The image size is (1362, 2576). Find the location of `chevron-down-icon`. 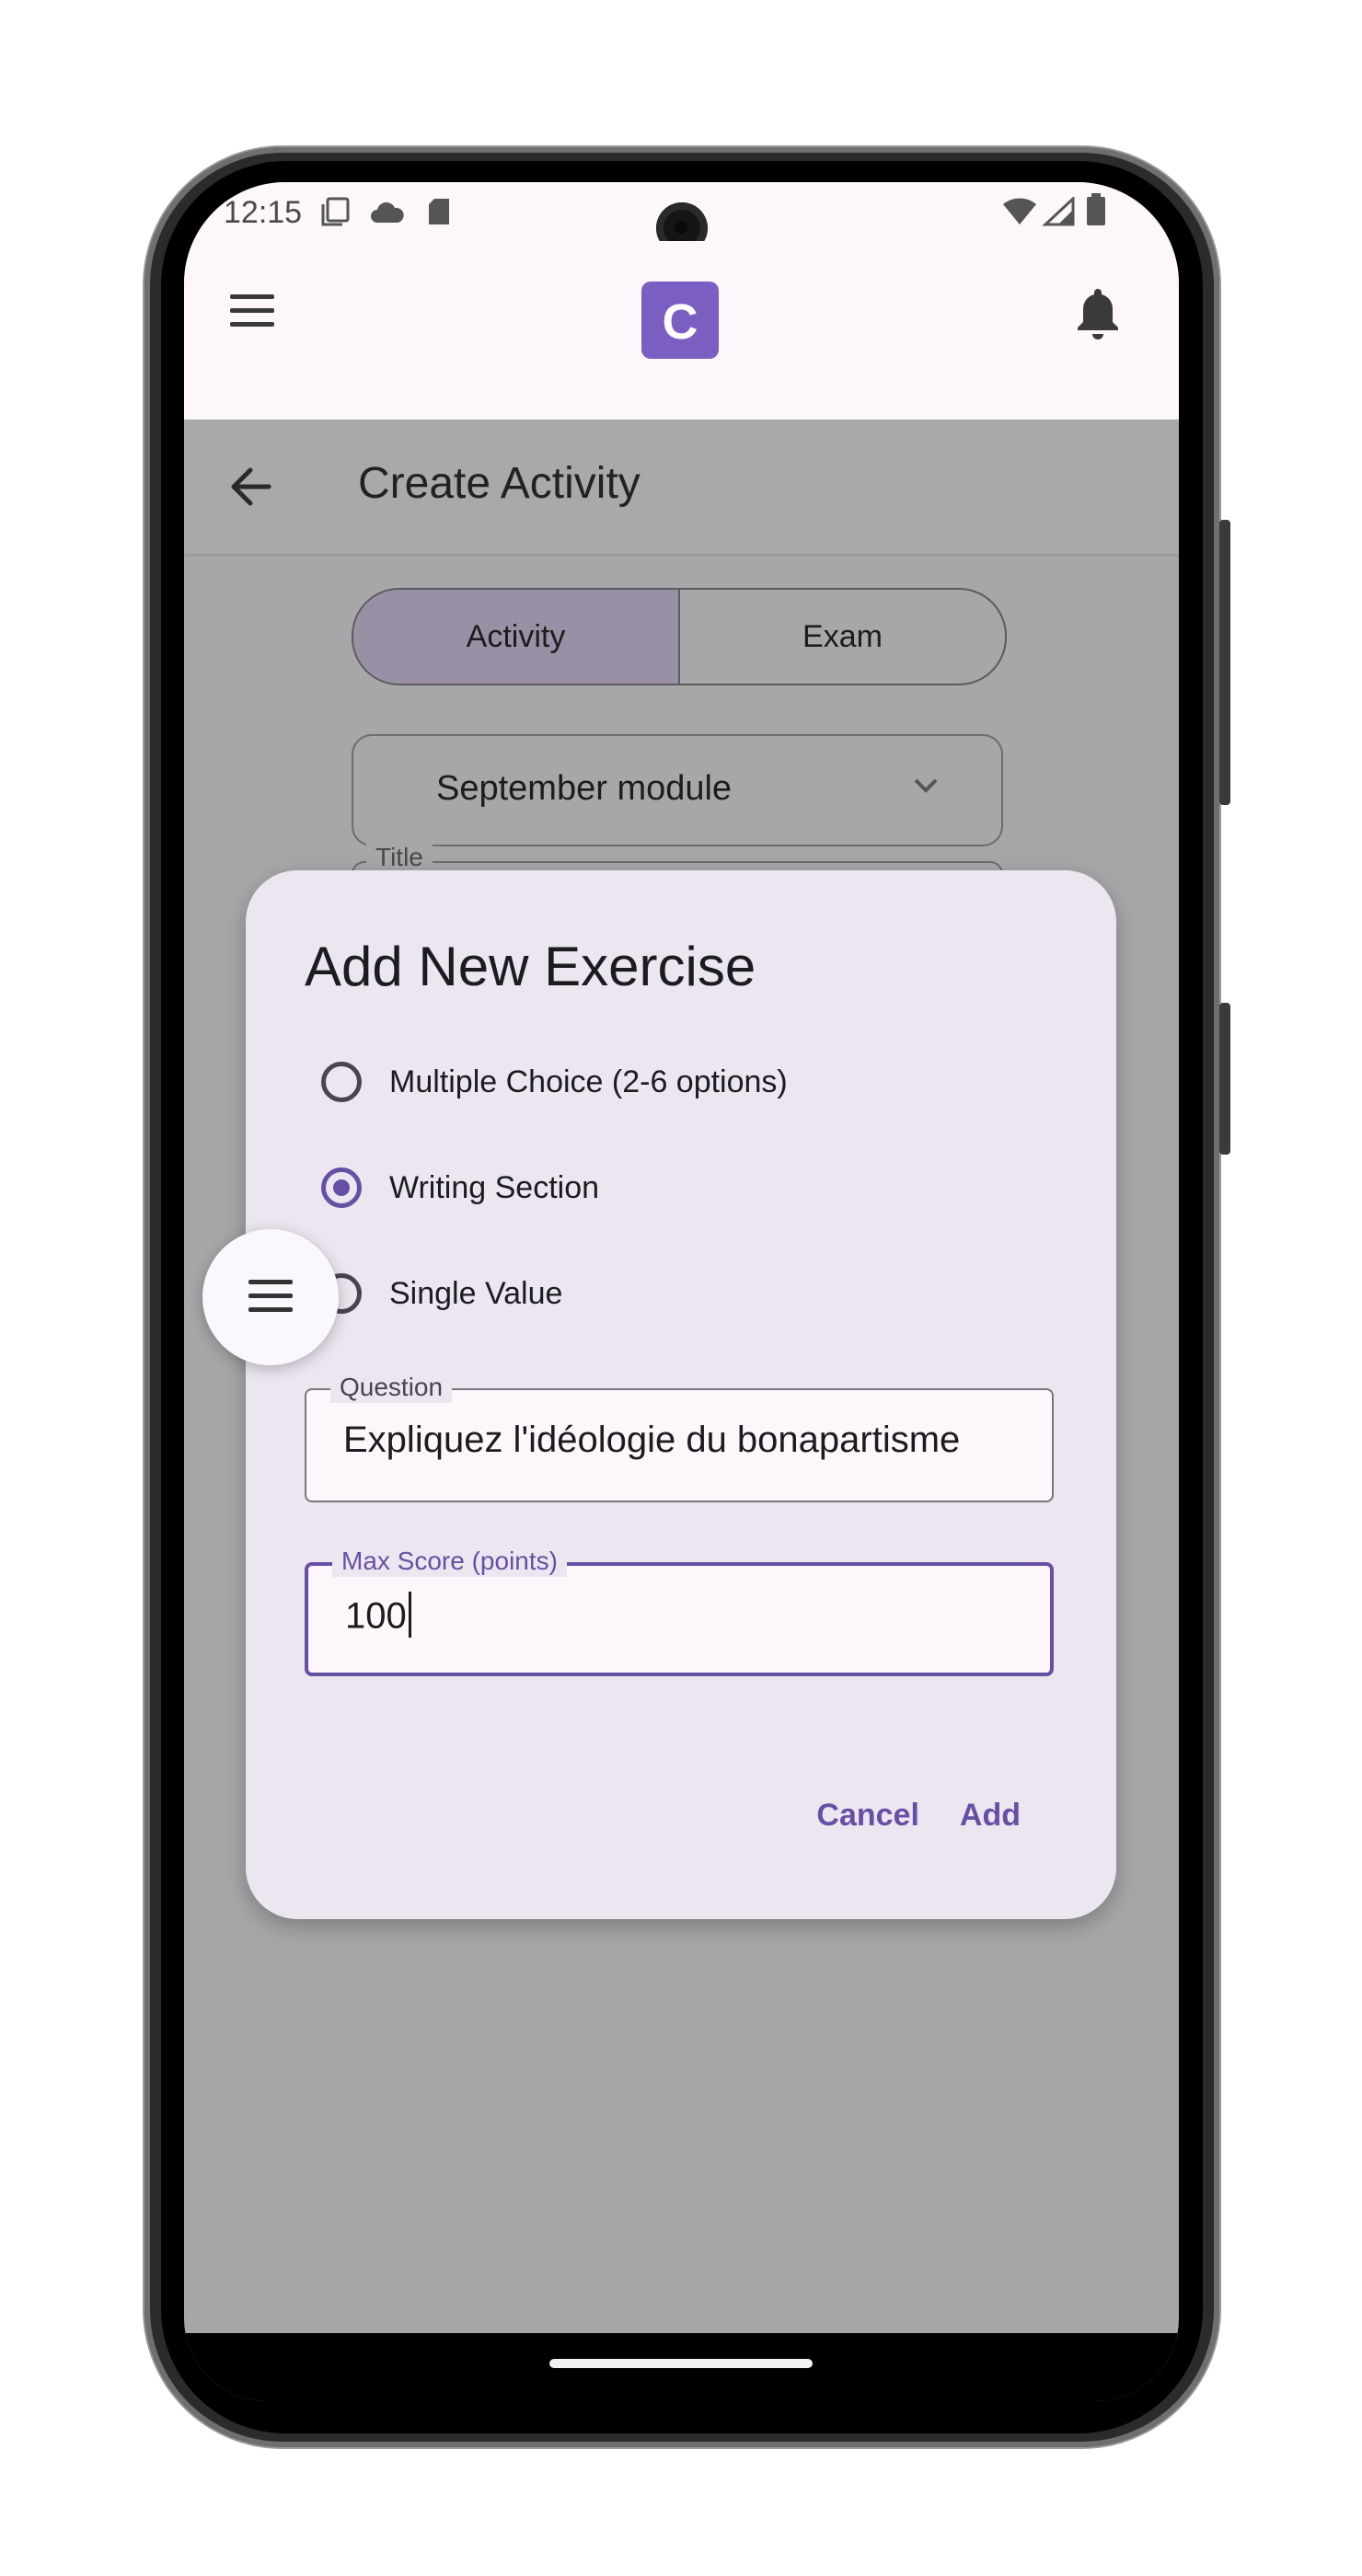

chevron-down-icon is located at coordinates (926, 785).